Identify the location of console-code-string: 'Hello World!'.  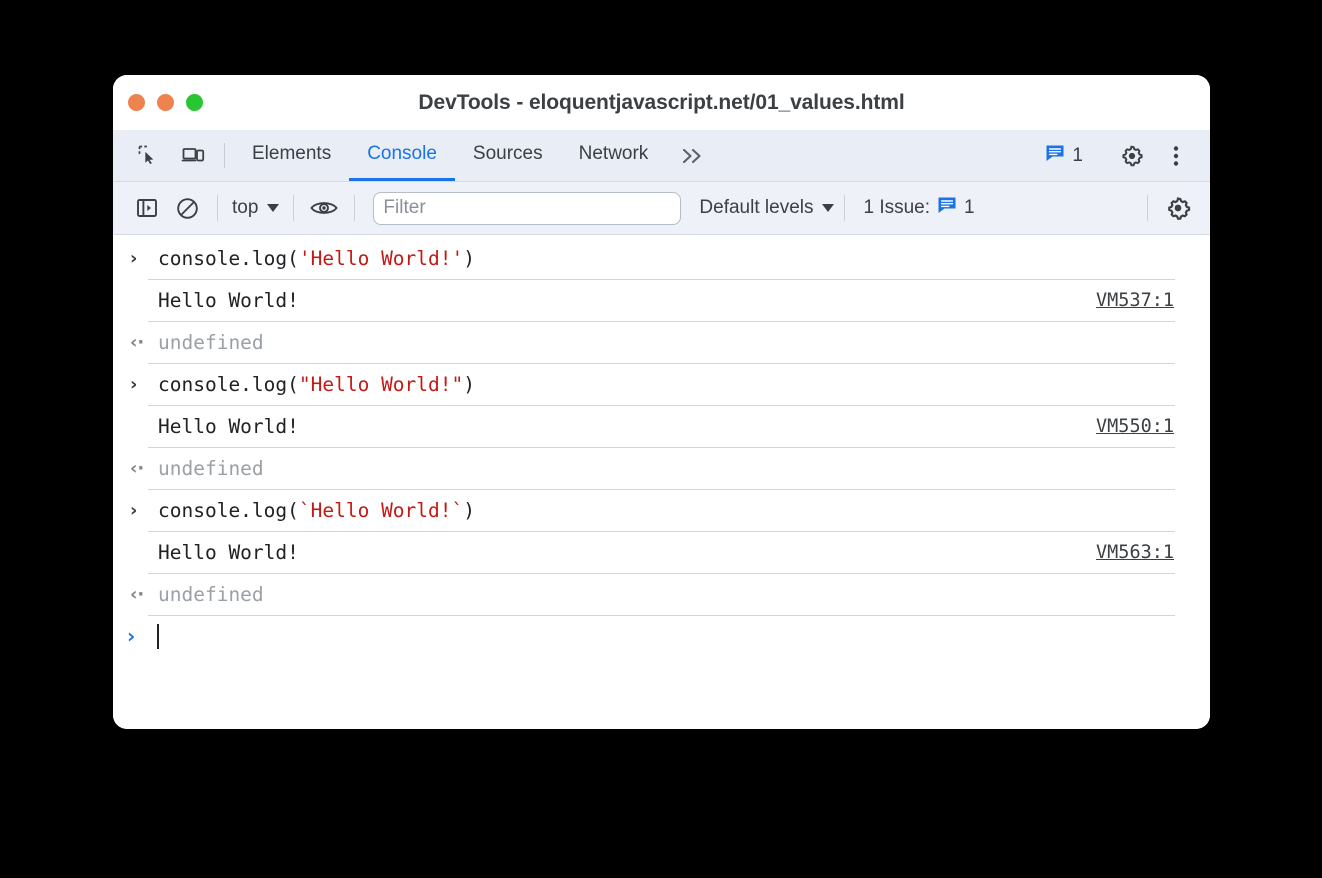
(381, 258).